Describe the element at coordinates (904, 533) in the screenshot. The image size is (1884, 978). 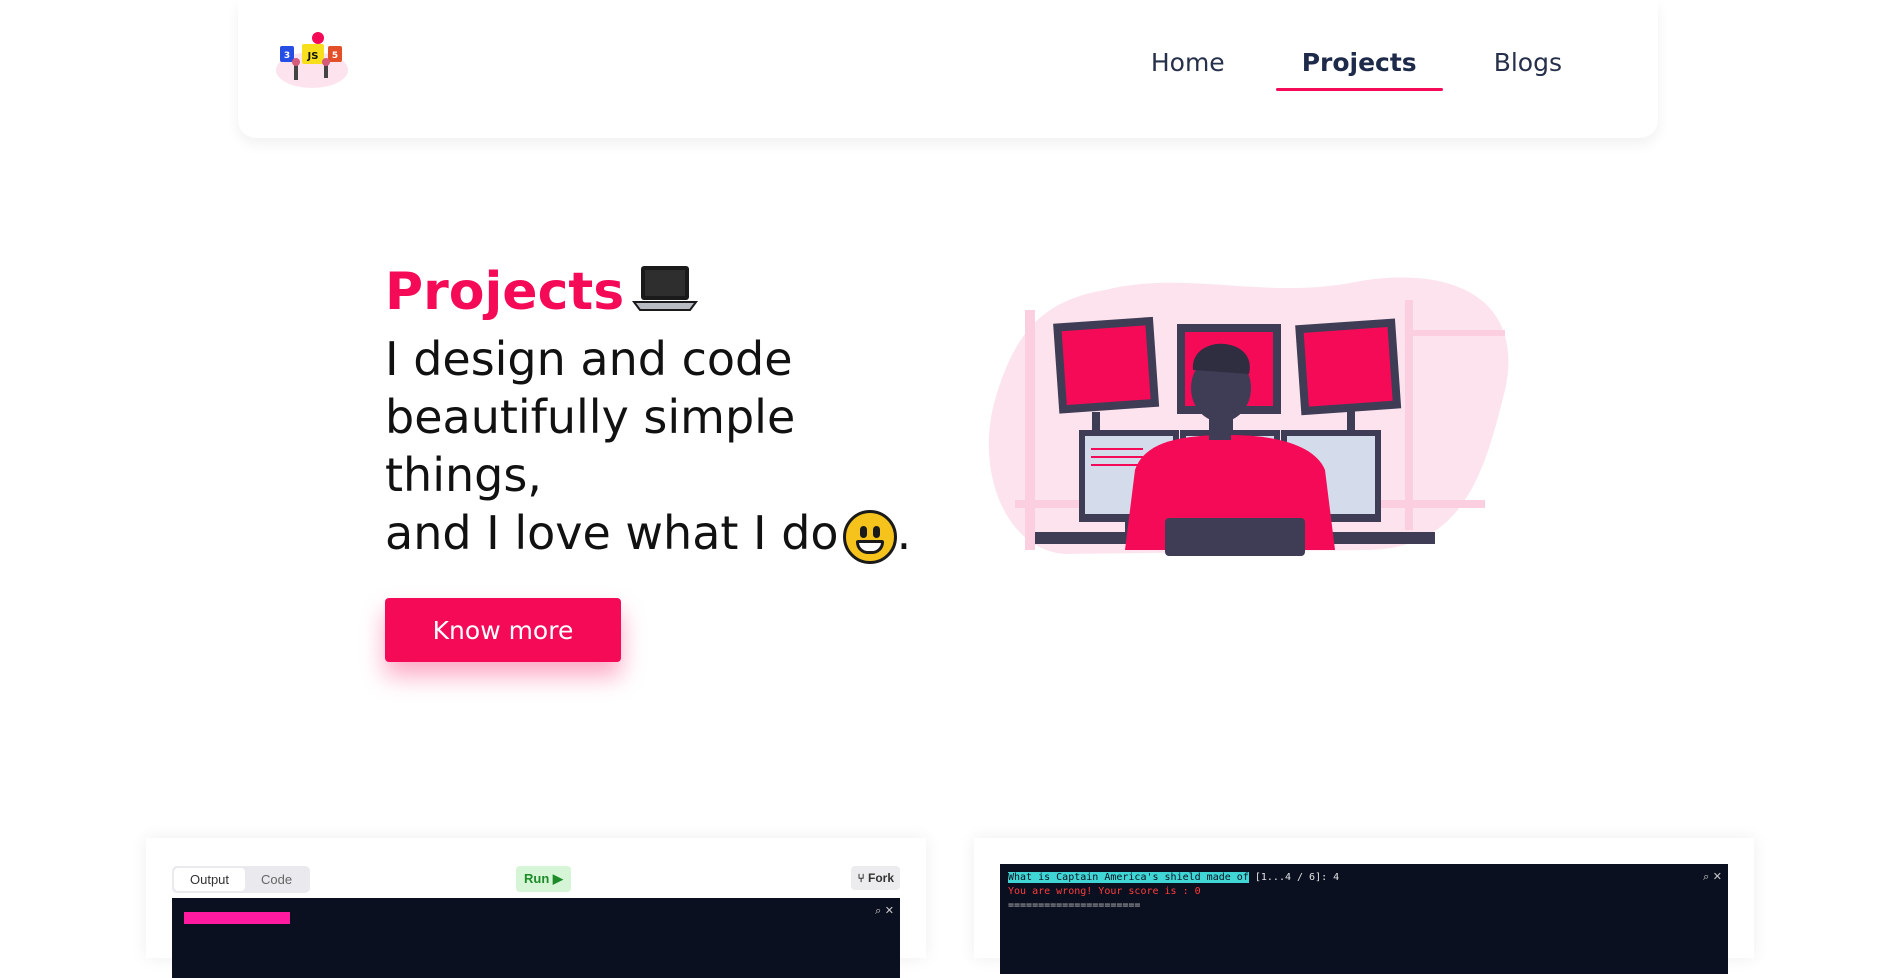
I see `tagline-end-punct: .` at that location.